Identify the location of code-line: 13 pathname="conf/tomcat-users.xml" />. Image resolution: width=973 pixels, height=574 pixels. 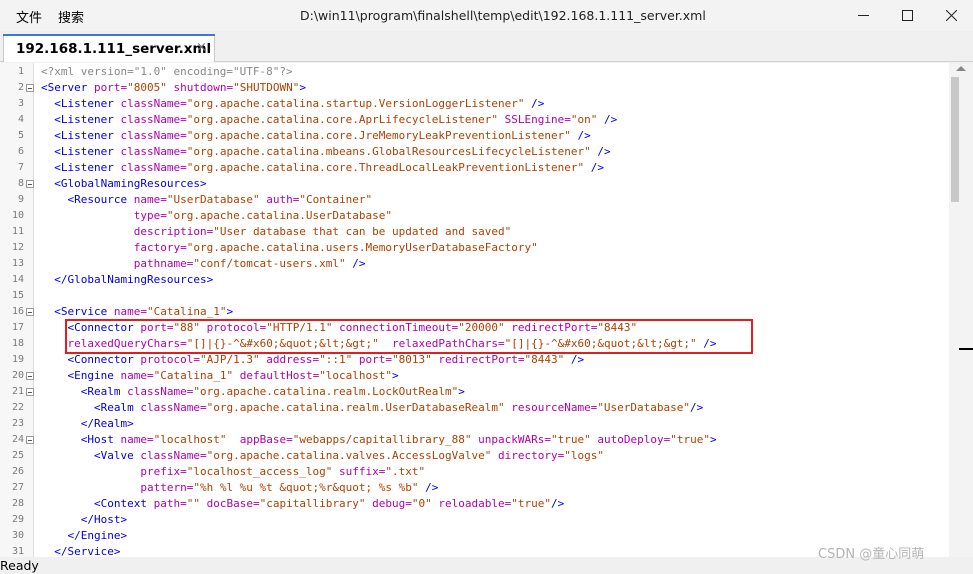
(475, 264).